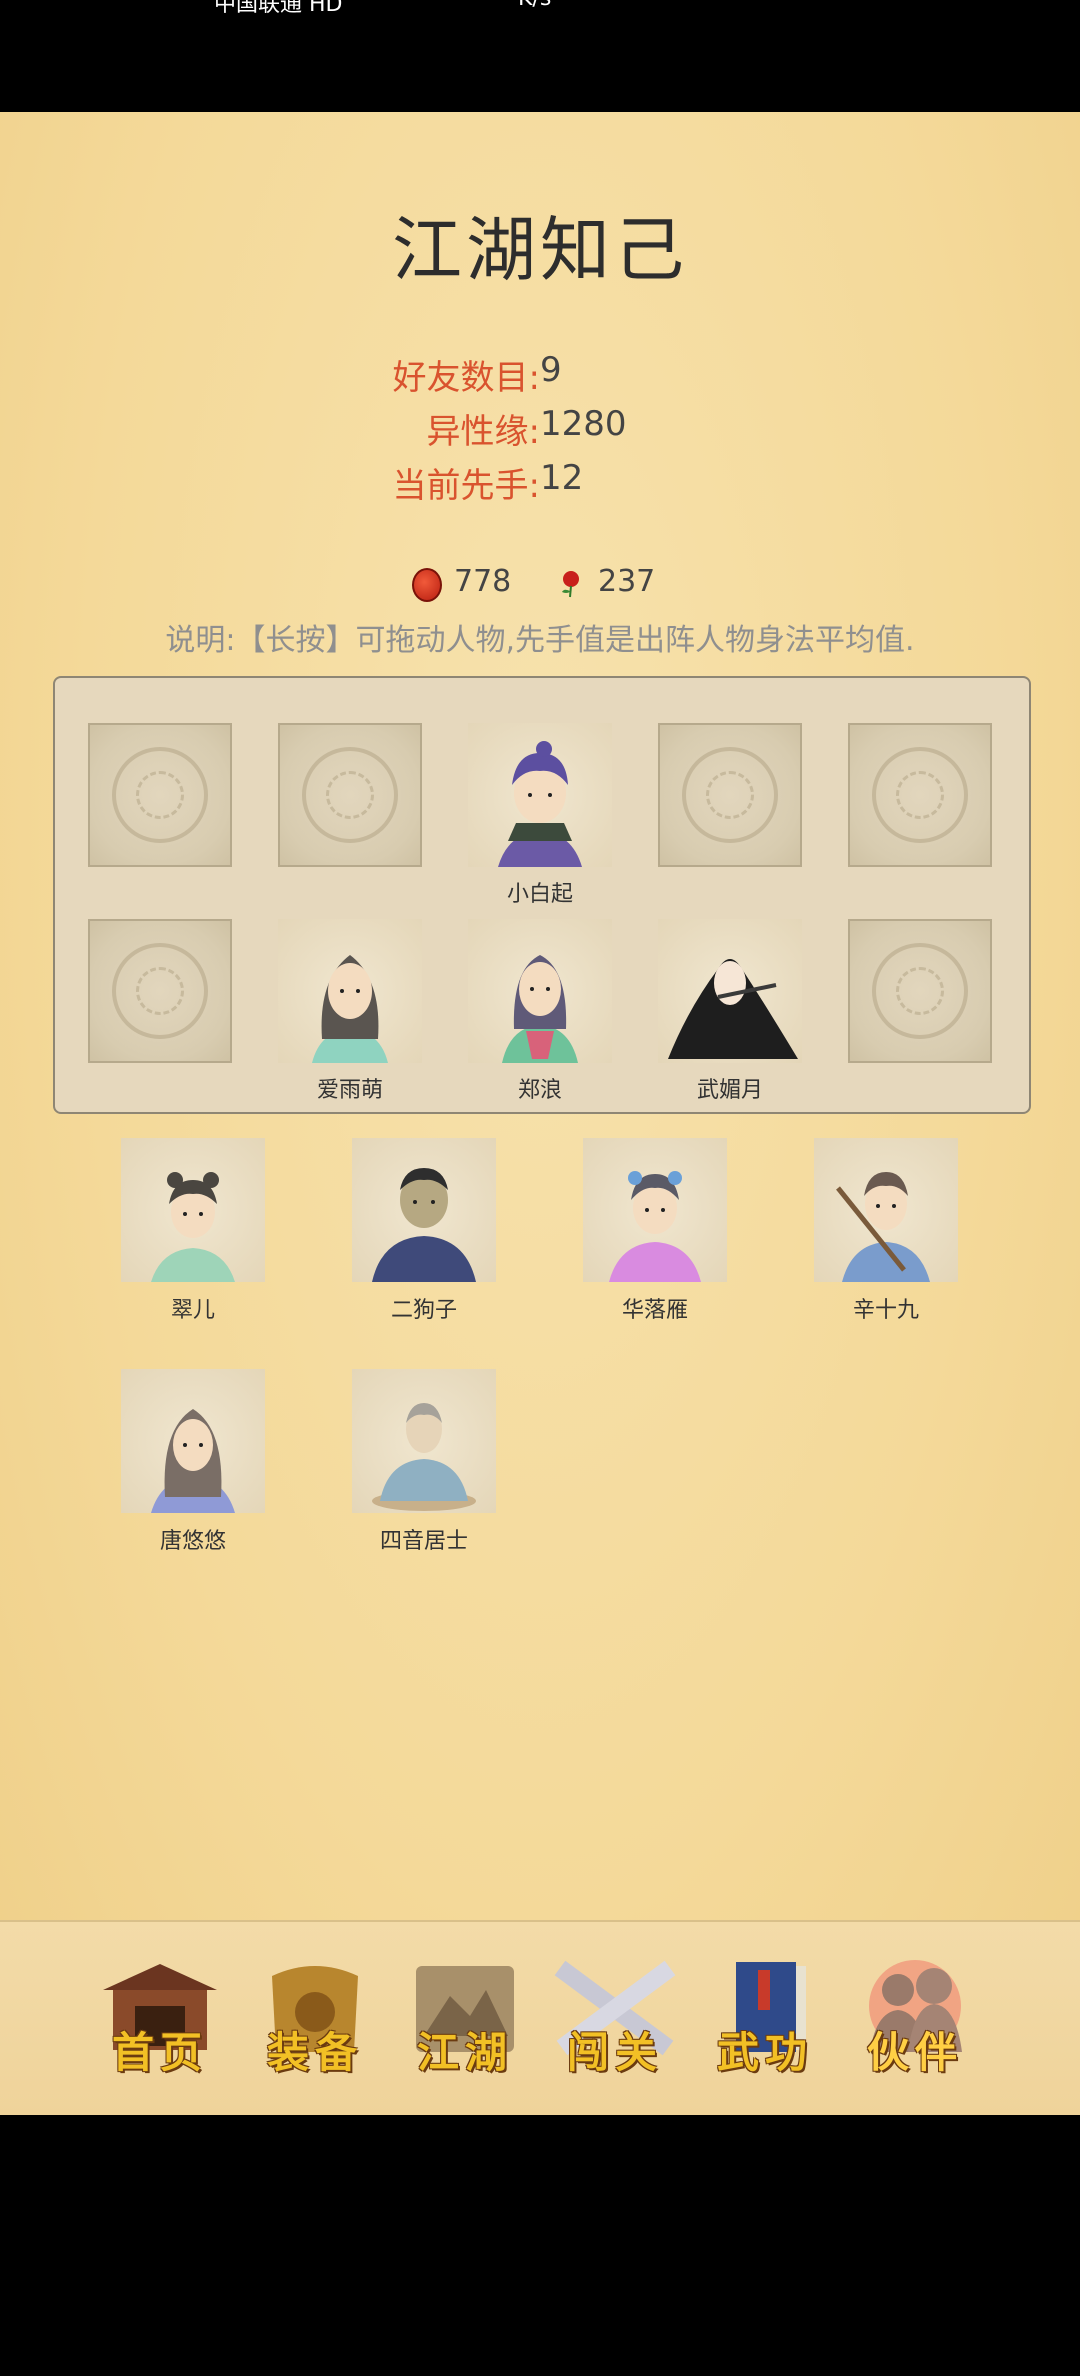  Describe the element at coordinates (764, 2052) in the screenshot. I see `nav-label: 武功` at that location.